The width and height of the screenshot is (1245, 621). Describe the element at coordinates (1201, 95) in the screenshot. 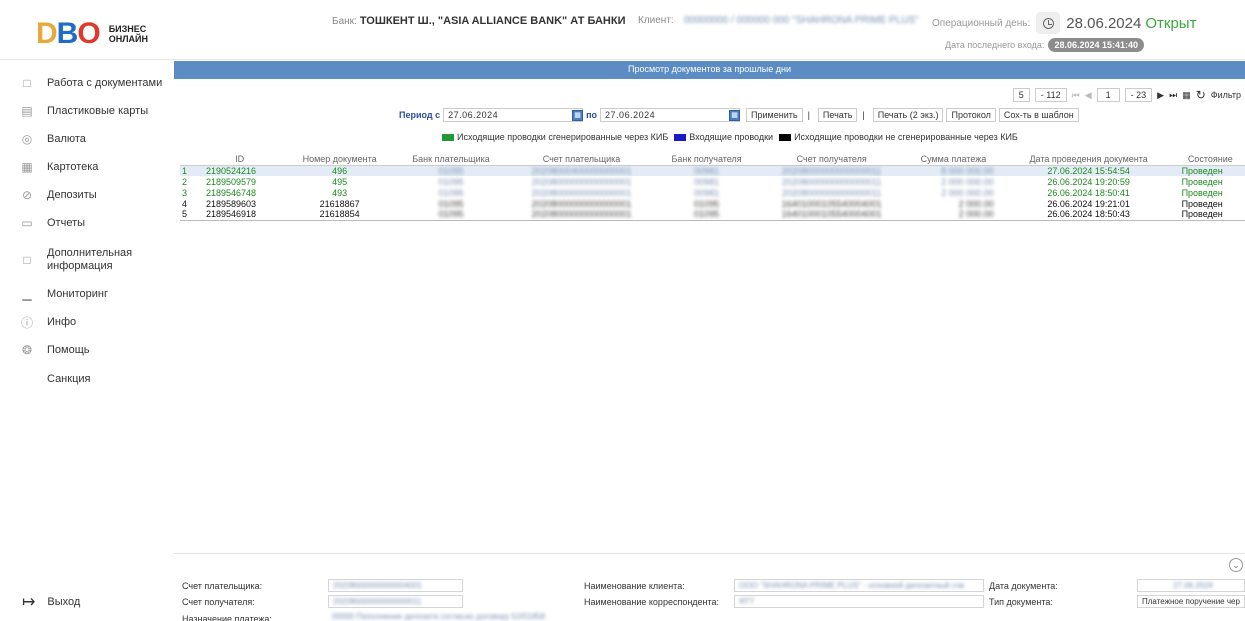

I see `refresh-icon: ↻` at that location.